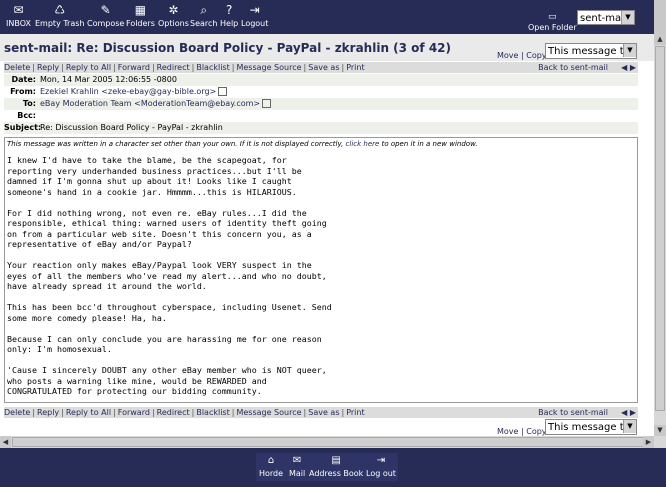  What do you see at coordinates (321, 80) in the screenshot?
I see `header-date: Date: Mon, 14 Mar 2005 12:06:55 -0800` at bounding box center [321, 80].